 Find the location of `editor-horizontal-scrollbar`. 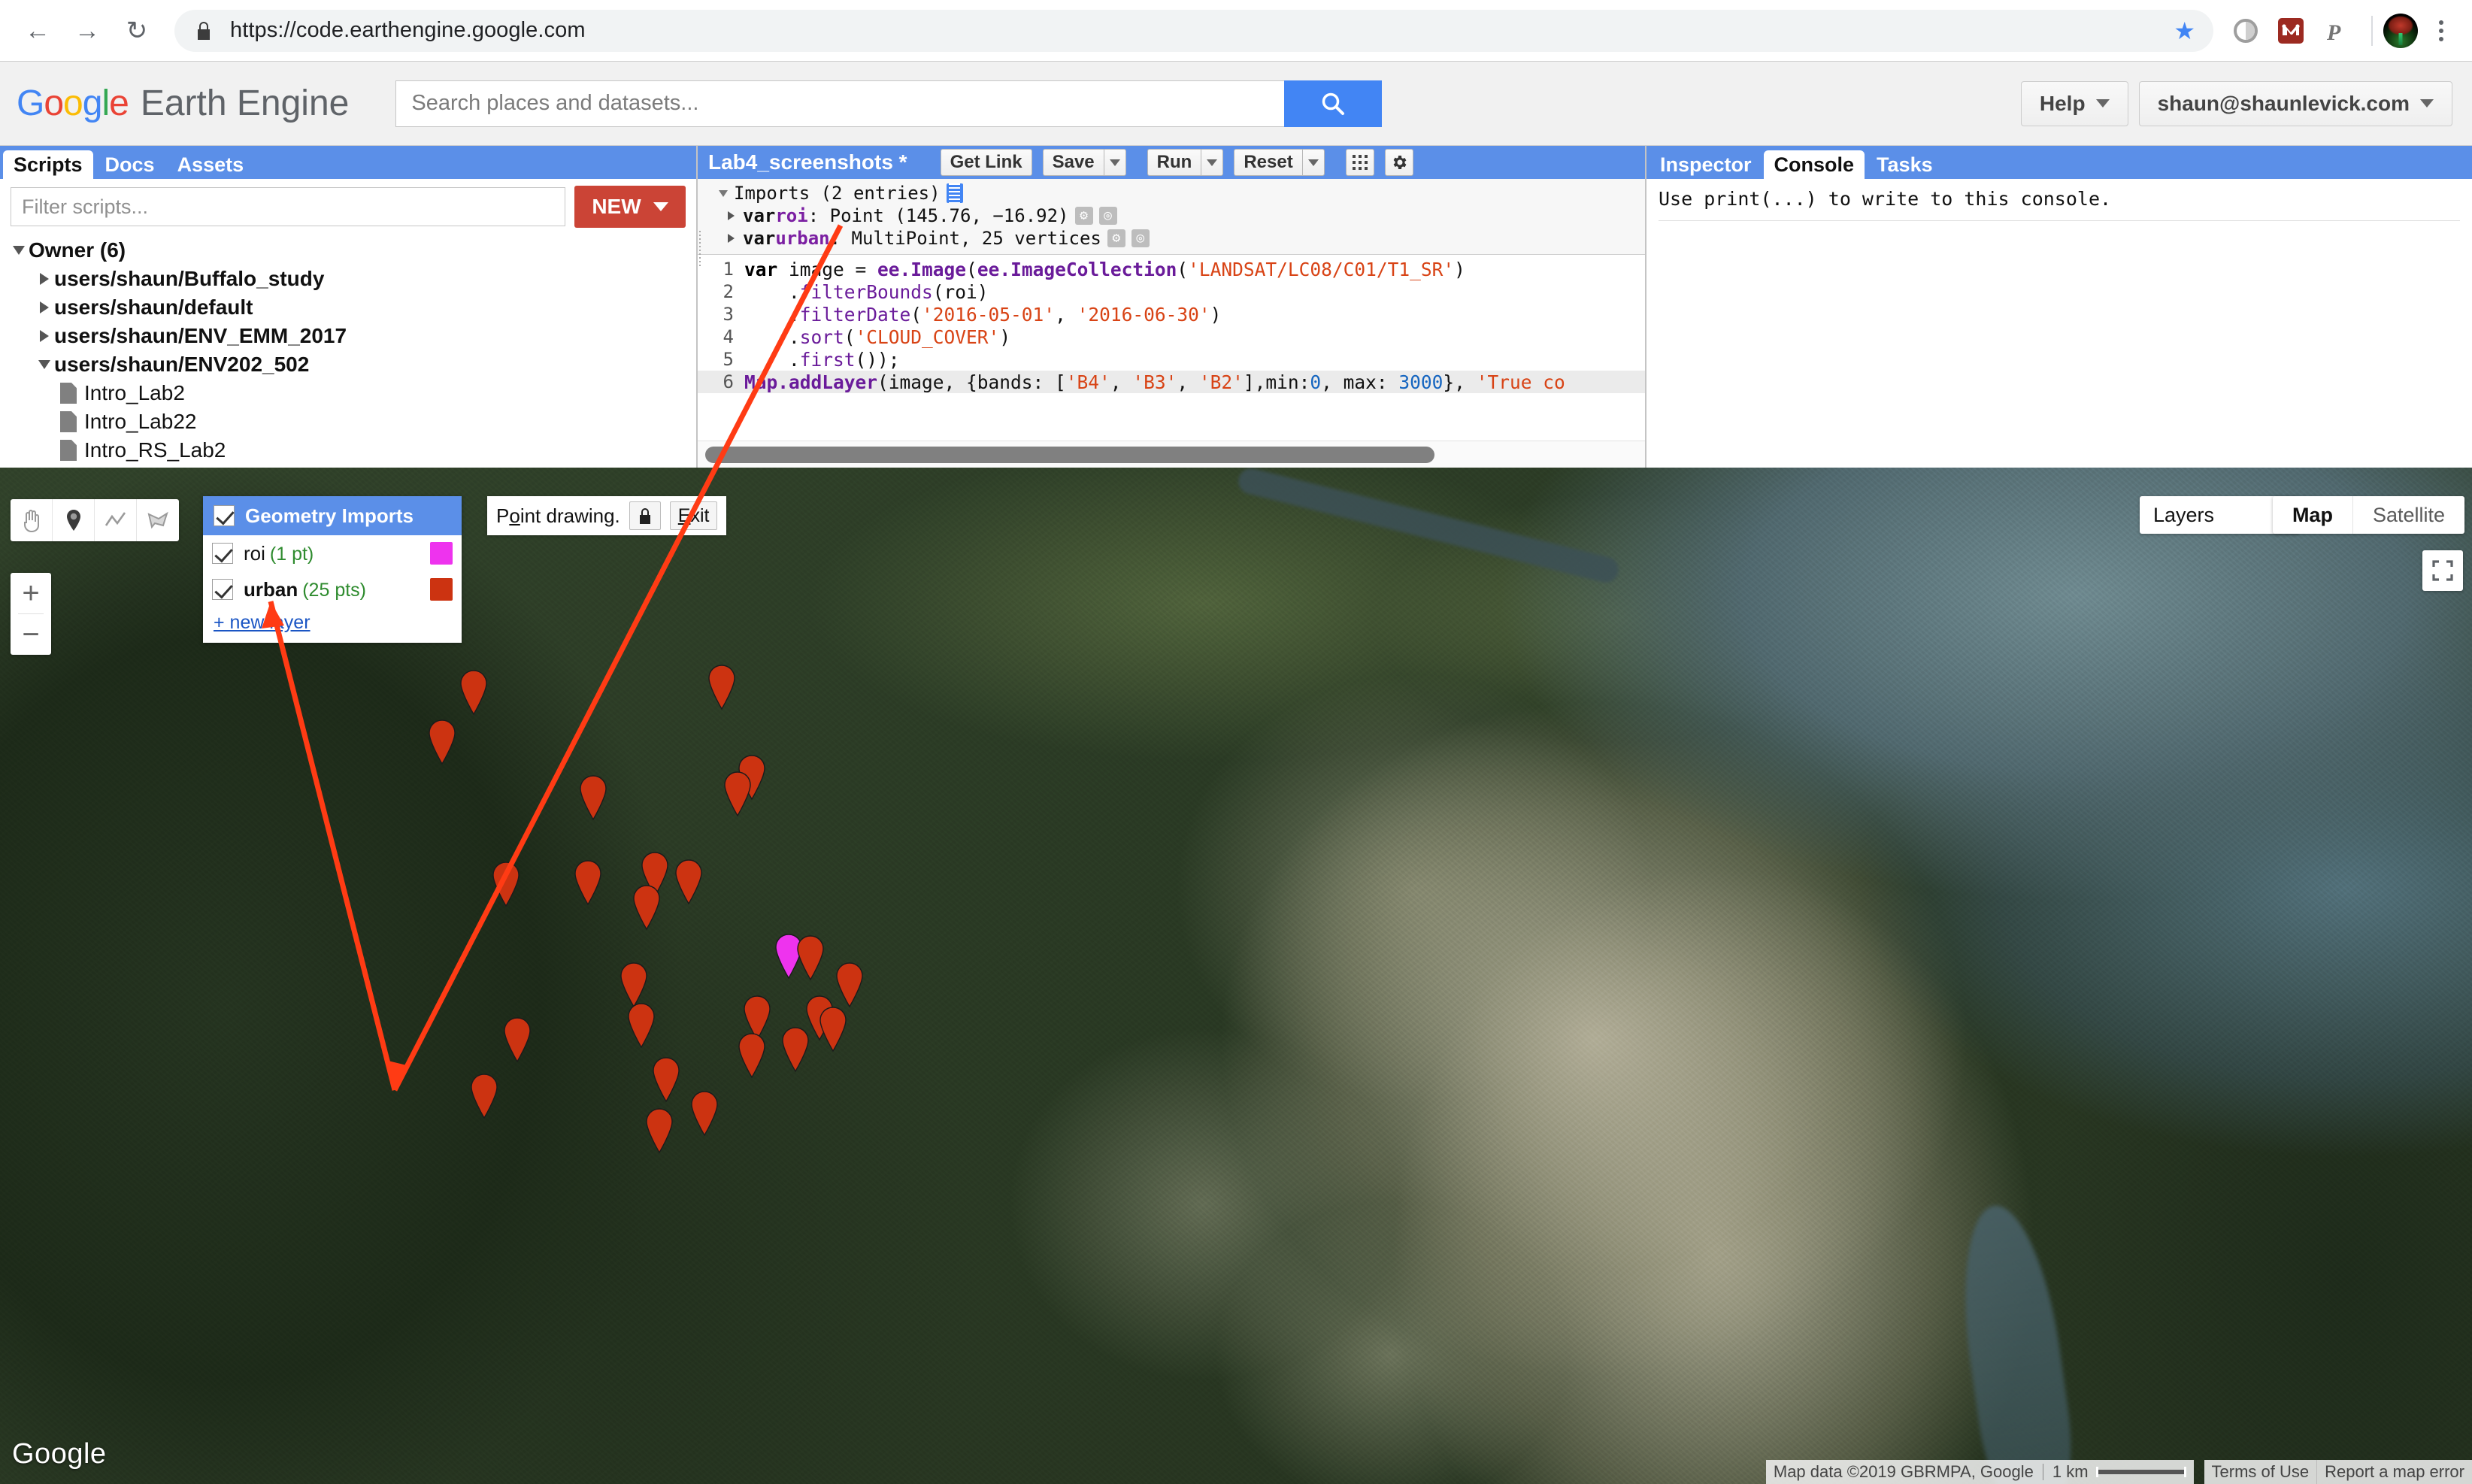

editor-horizontal-scrollbar is located at coordinates (1171, 454).